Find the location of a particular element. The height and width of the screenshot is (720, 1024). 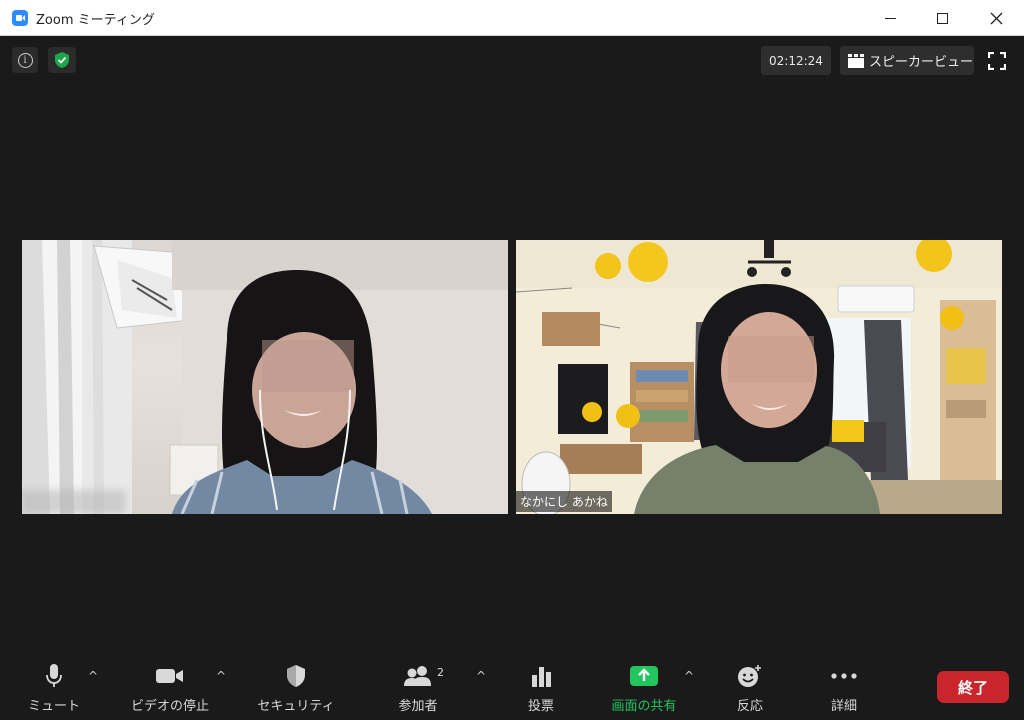

grid-icon is located at coordinates (856, 60).